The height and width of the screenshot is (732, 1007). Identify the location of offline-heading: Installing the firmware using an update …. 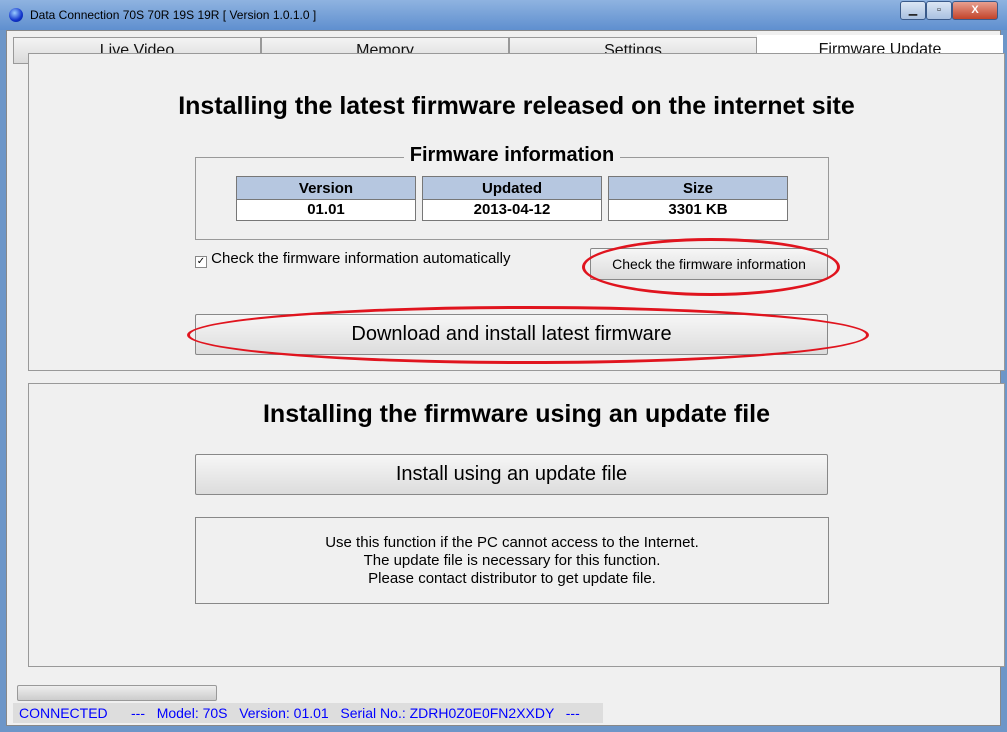
(516, 414).